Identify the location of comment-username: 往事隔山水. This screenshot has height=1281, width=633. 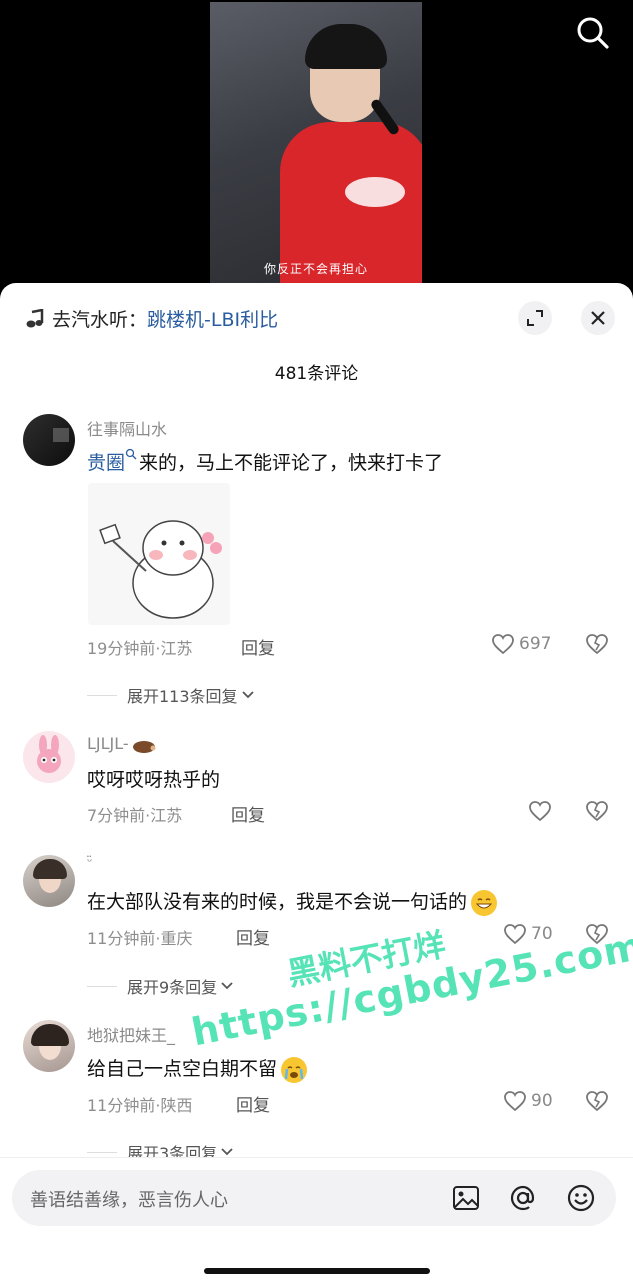
(127, 428).